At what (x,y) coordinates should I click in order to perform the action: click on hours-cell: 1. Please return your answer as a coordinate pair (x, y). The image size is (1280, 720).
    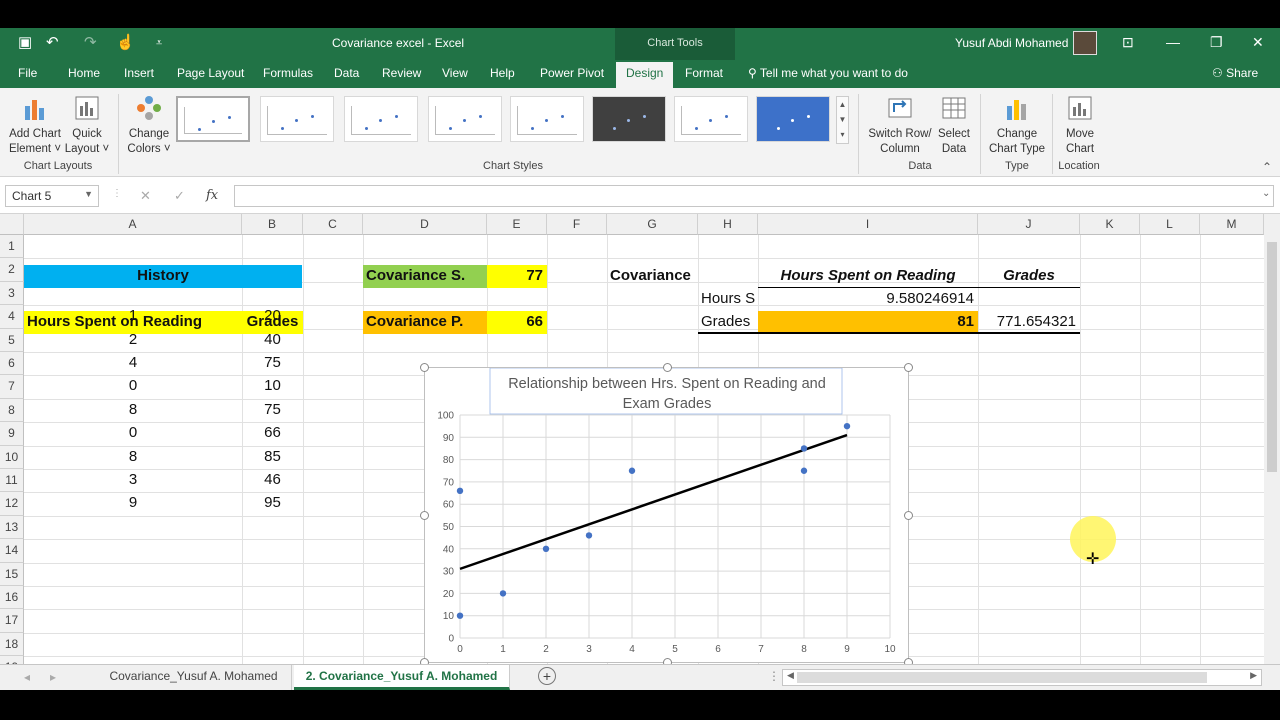
    Looking at the image, I should click on (133, 316).